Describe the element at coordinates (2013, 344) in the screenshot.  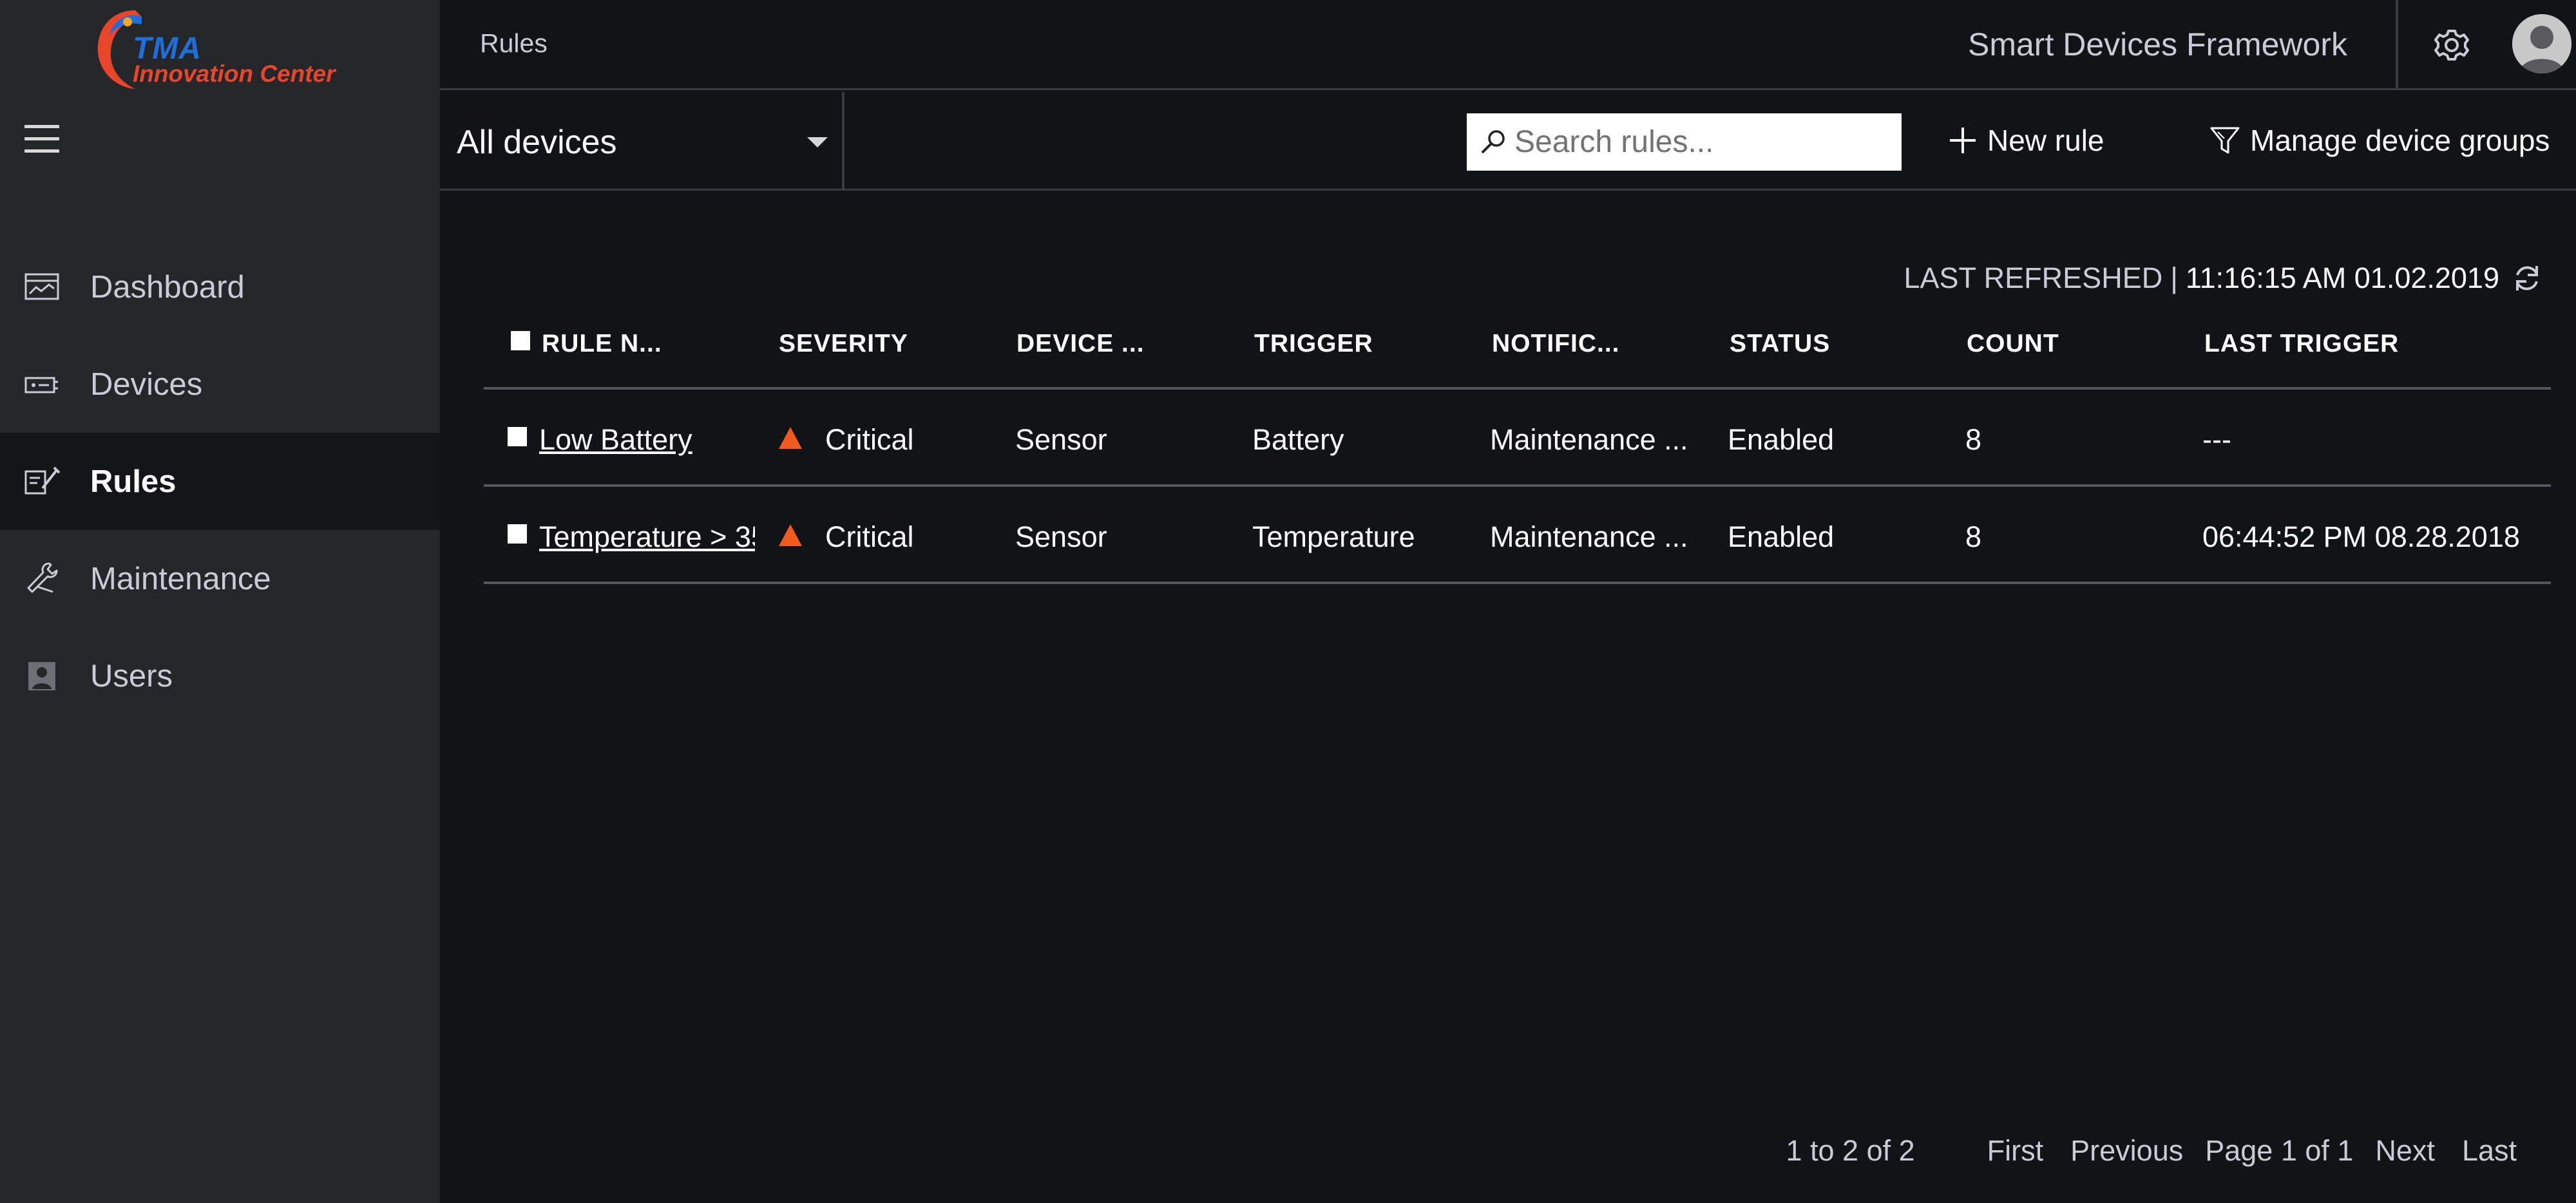
I see `column-header-count: COUNT` at that location.